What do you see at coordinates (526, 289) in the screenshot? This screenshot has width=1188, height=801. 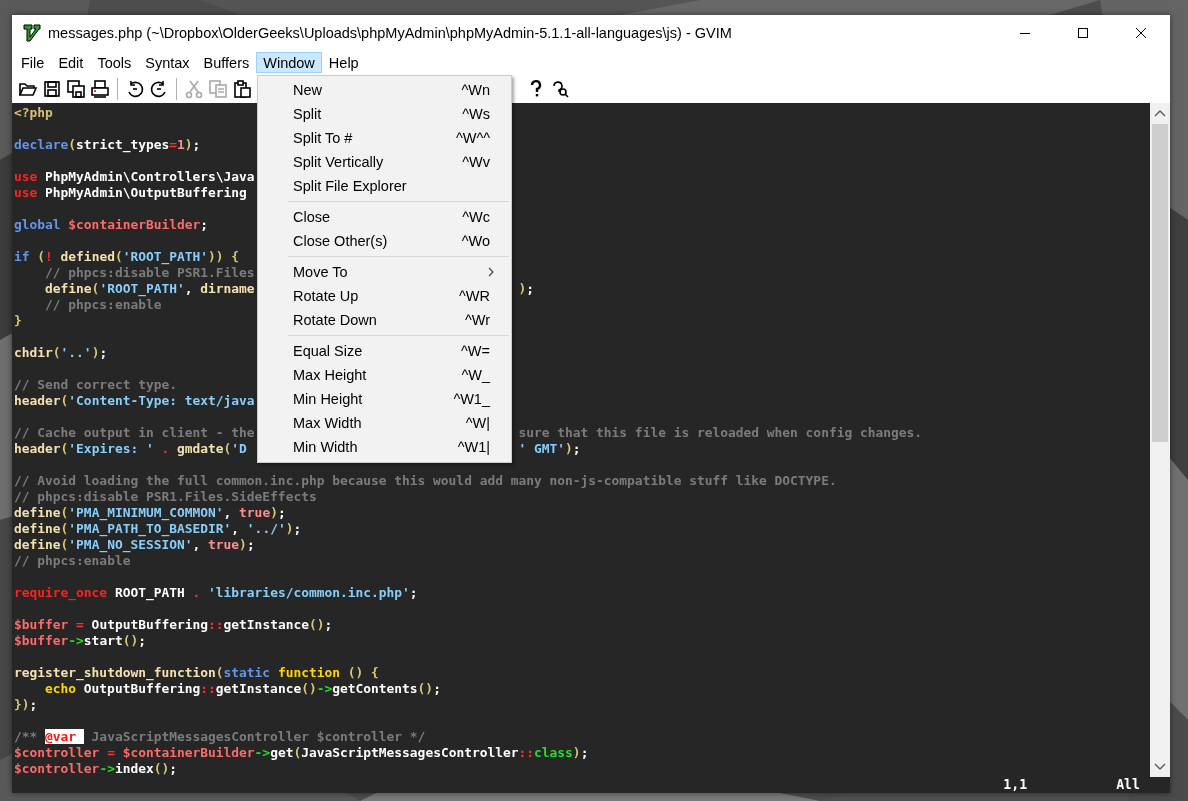 I see `code-line: );` at bounding box center [526, 289].